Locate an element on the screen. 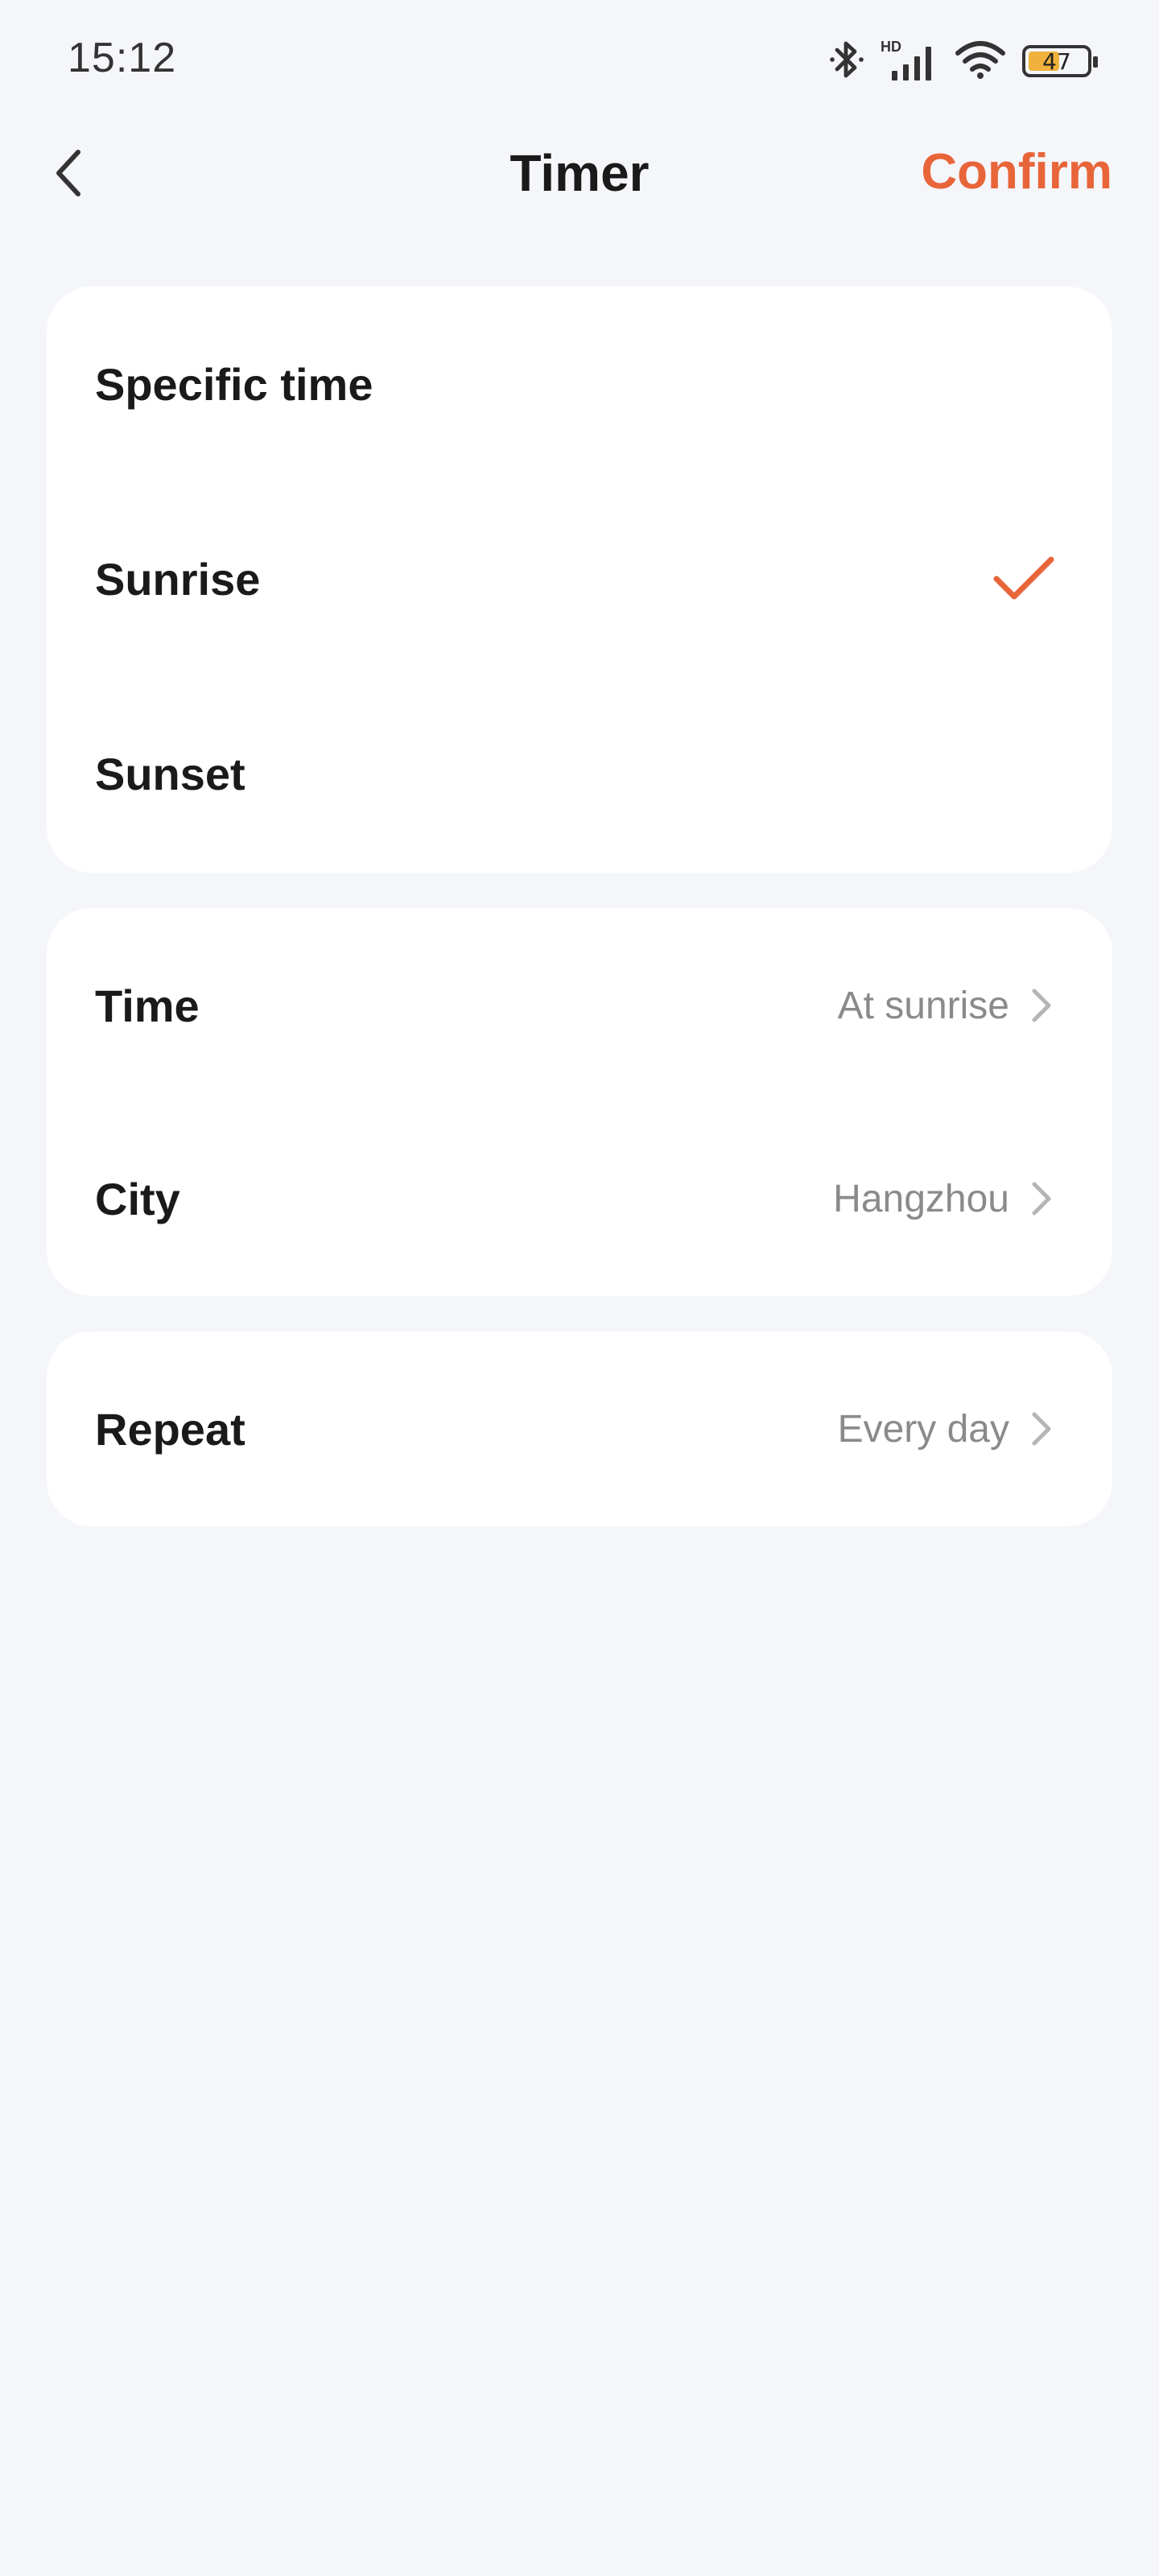  bluetooth-icon is located at coordinates (846, 61).